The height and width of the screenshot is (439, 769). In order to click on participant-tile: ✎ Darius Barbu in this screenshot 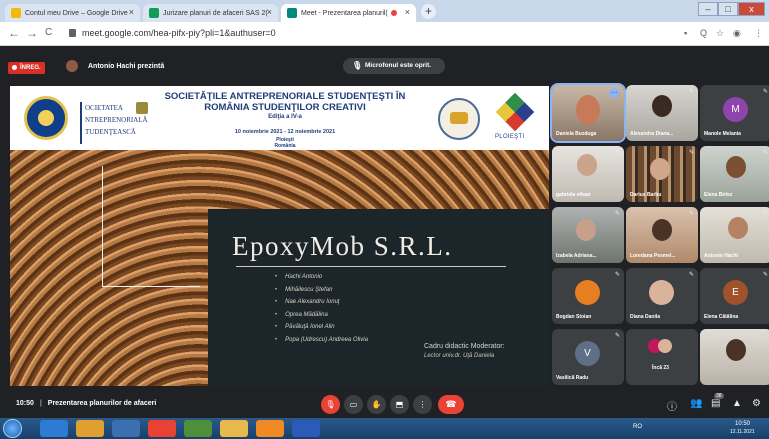, I will do `click(662, 174)`.